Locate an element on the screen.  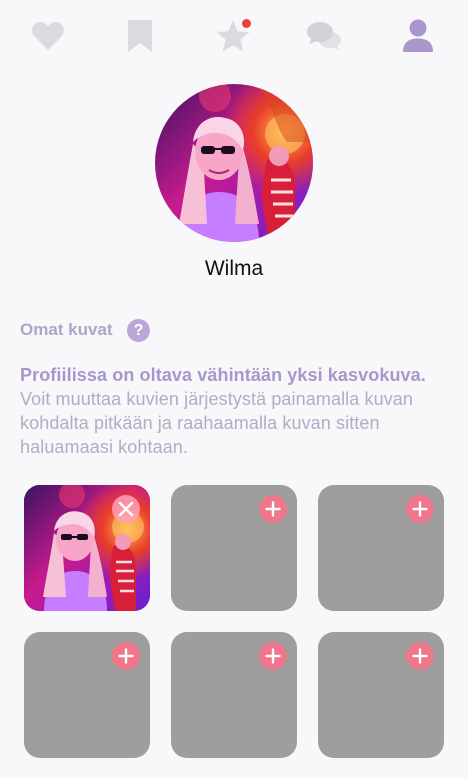
nav-saved is located at coordinates (140, 36).